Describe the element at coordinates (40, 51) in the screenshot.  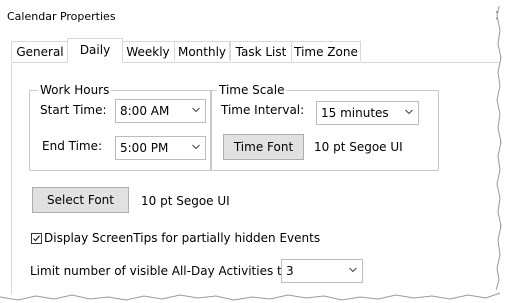
I see `tab-general: General` at that location.